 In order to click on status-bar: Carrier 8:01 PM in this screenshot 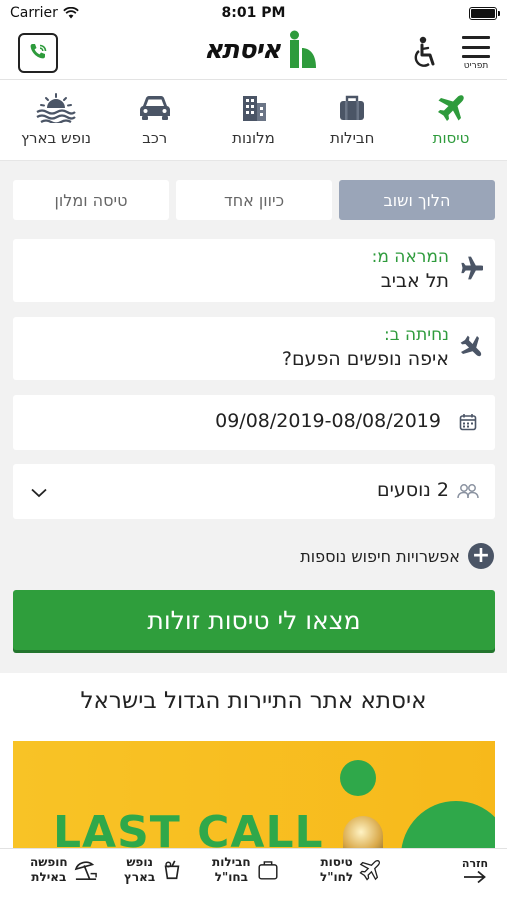, I will do `click(253, 13)`.